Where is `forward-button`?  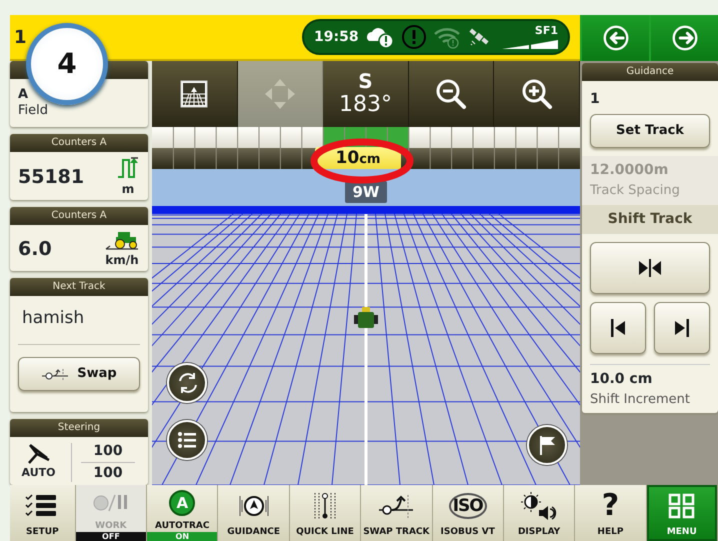 forward-button is located at coordinates (683, 38).